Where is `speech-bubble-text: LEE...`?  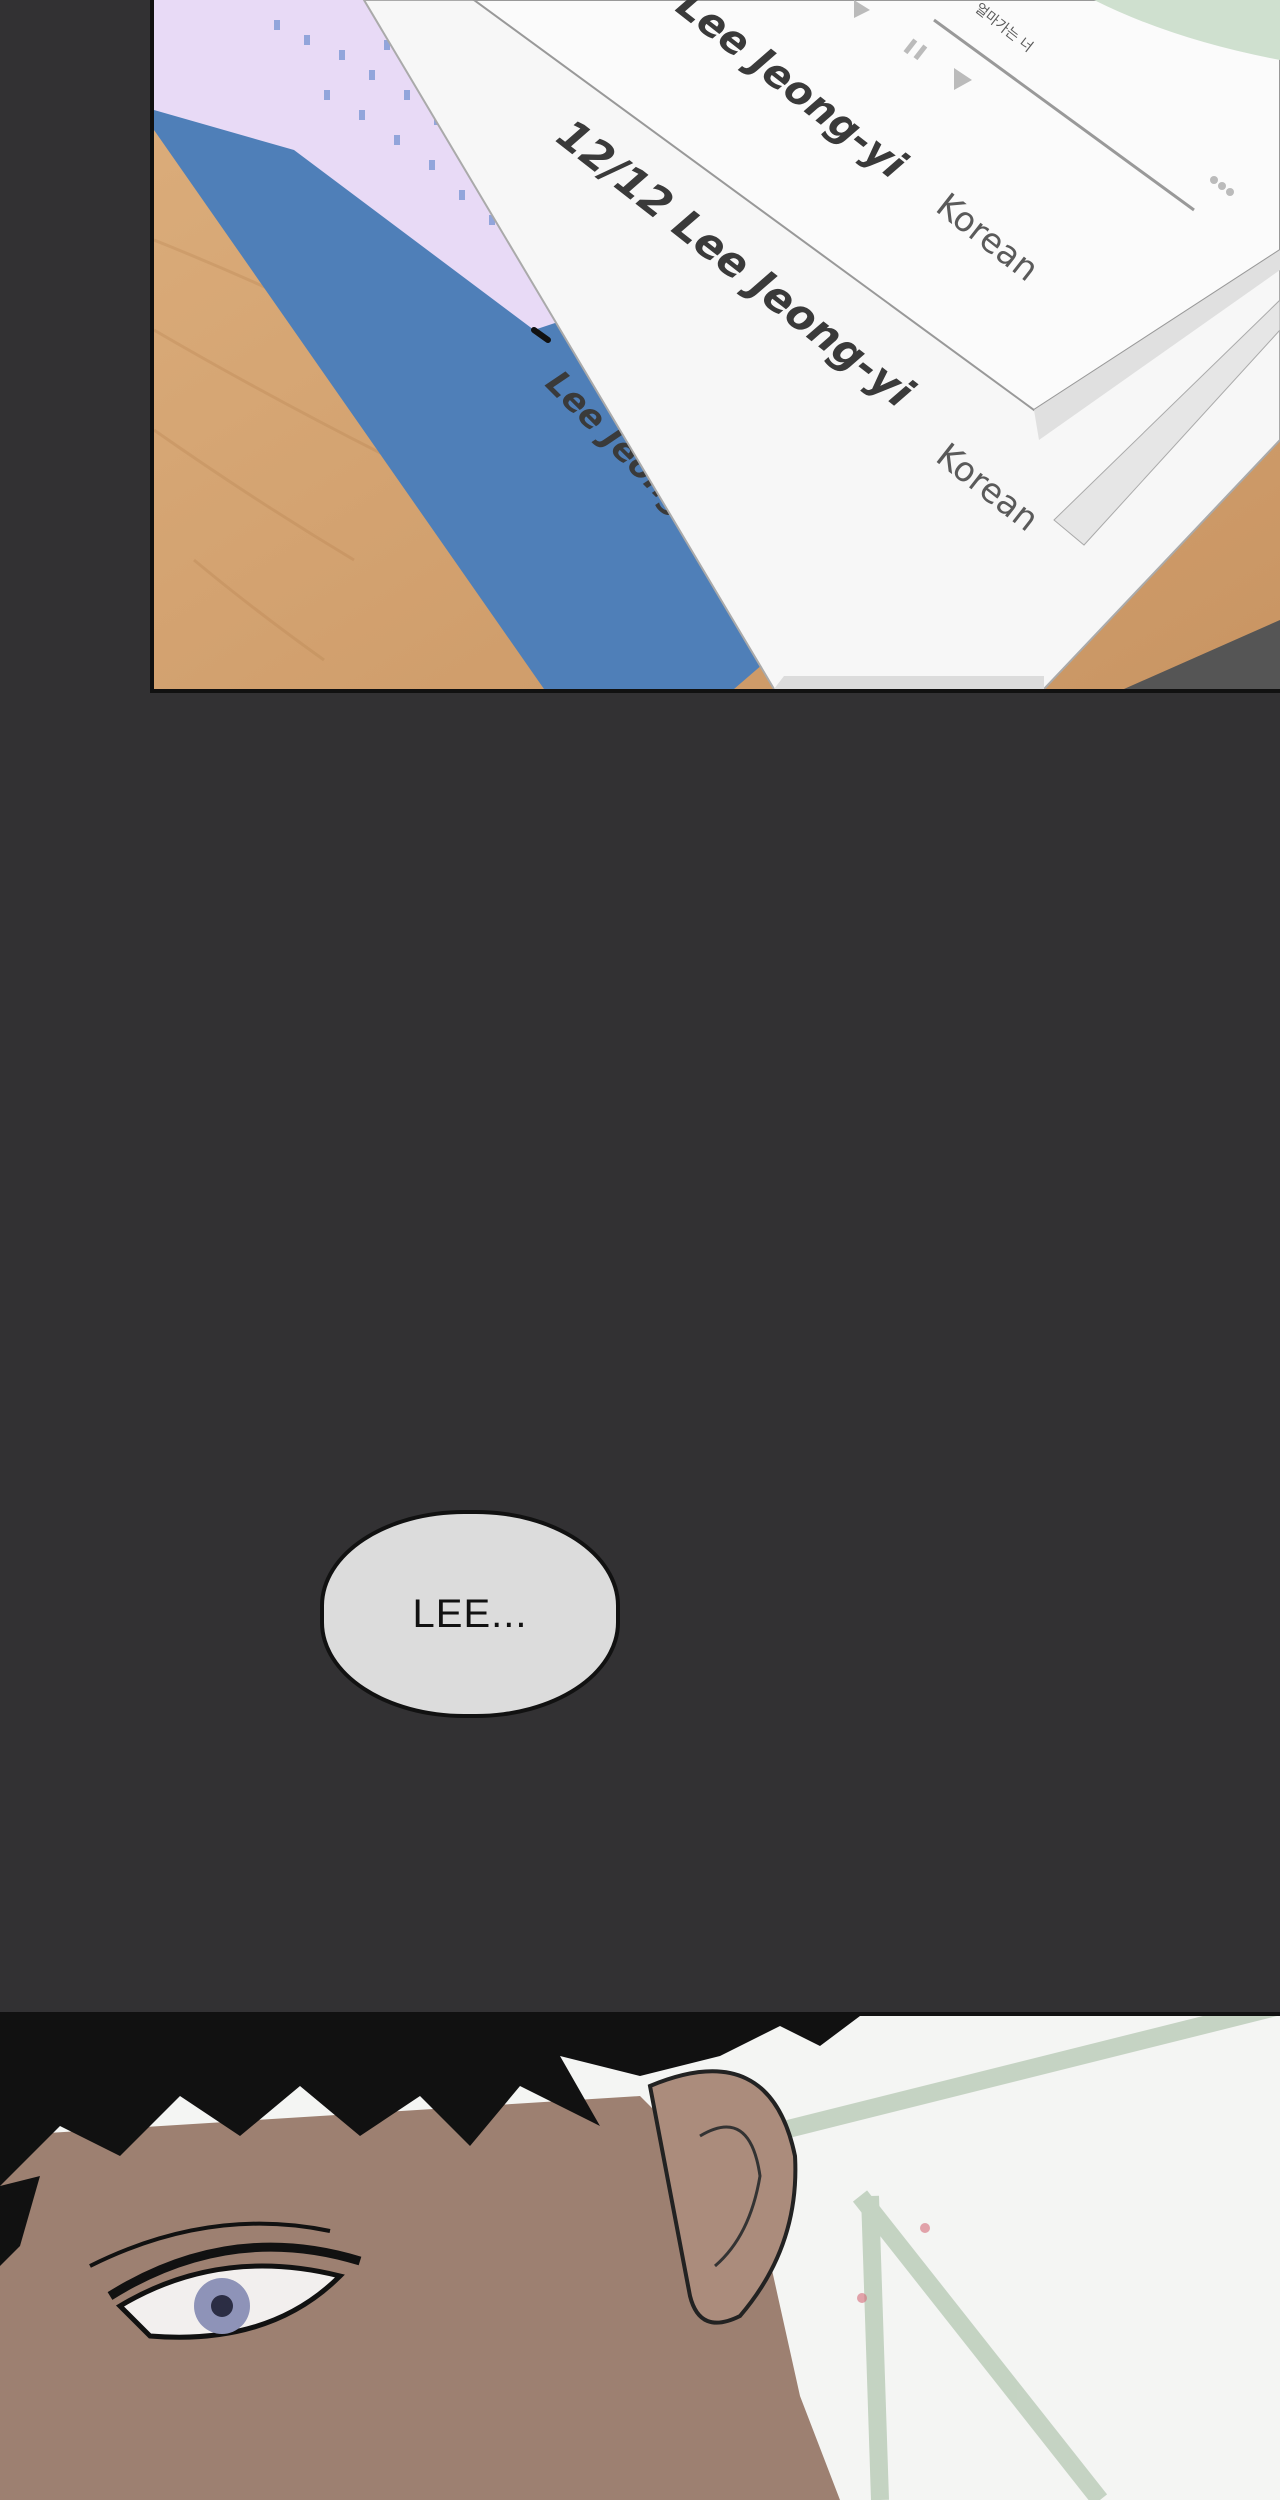 speech-bubble-text: LEE... is located at coordinates (470, 1613).